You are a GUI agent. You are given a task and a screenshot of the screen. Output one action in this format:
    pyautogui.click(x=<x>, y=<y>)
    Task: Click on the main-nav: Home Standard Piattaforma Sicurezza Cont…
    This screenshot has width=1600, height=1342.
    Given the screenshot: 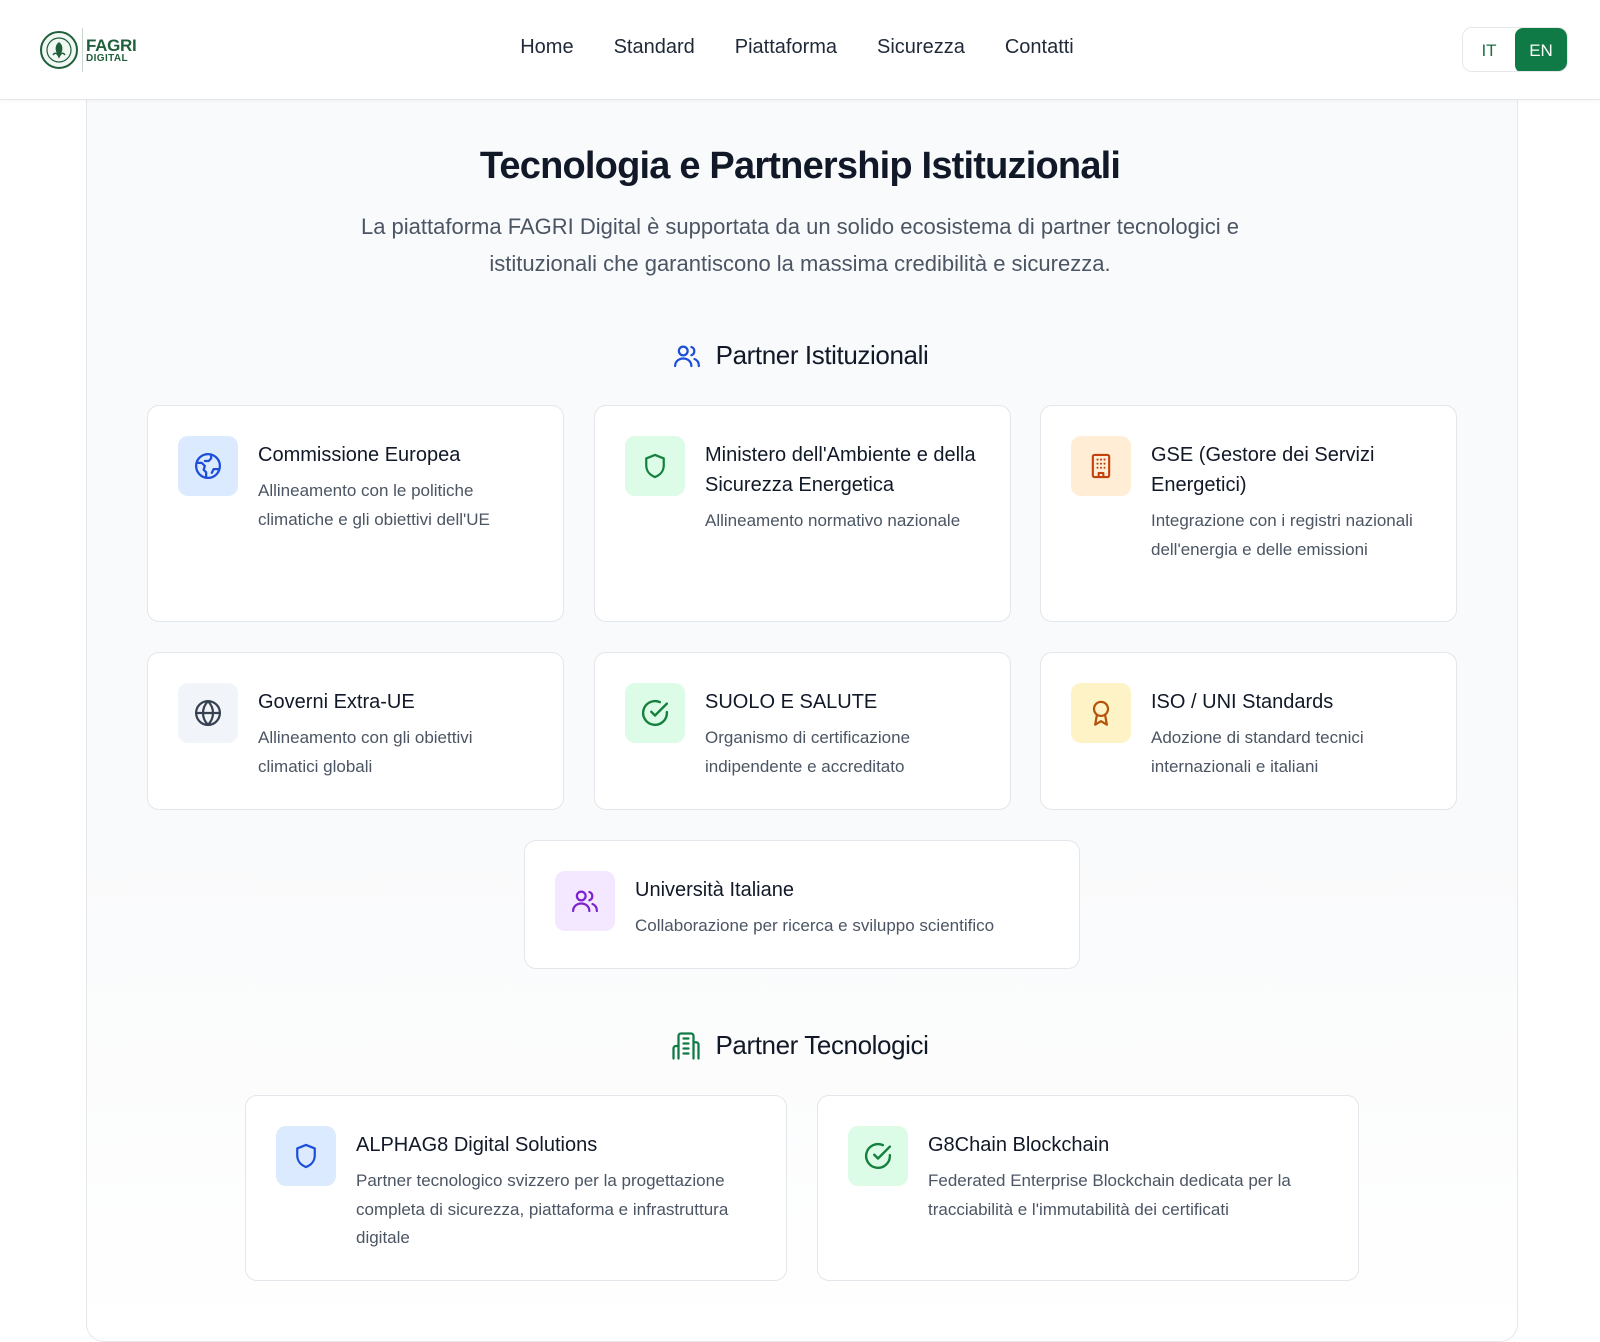 What is the action you would take?
    pyautogui.click(x=800, y=47)
    